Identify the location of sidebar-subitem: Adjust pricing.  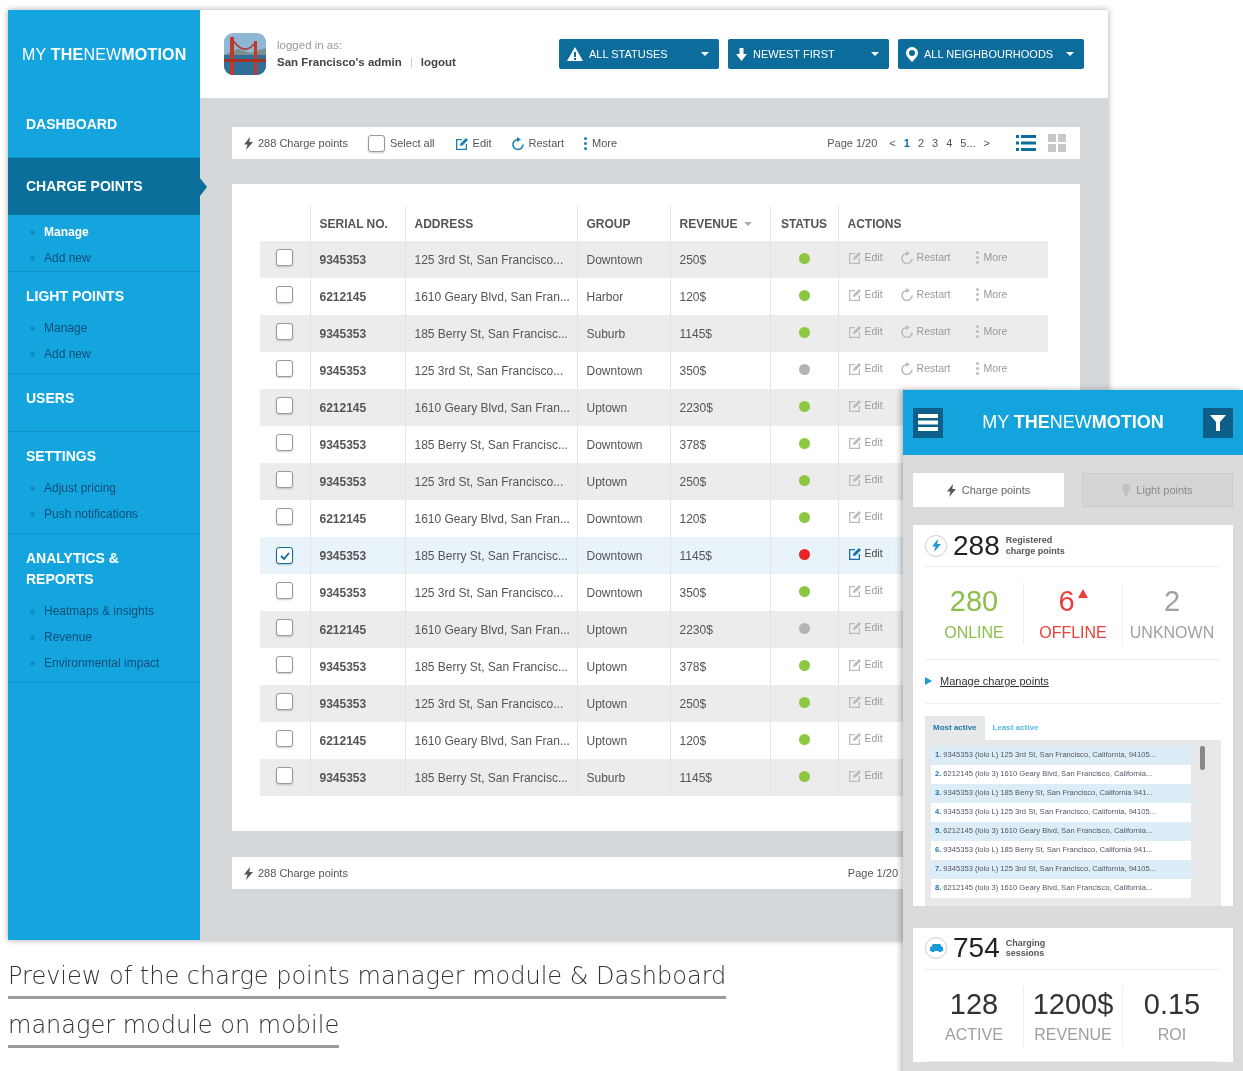
(104, 488).